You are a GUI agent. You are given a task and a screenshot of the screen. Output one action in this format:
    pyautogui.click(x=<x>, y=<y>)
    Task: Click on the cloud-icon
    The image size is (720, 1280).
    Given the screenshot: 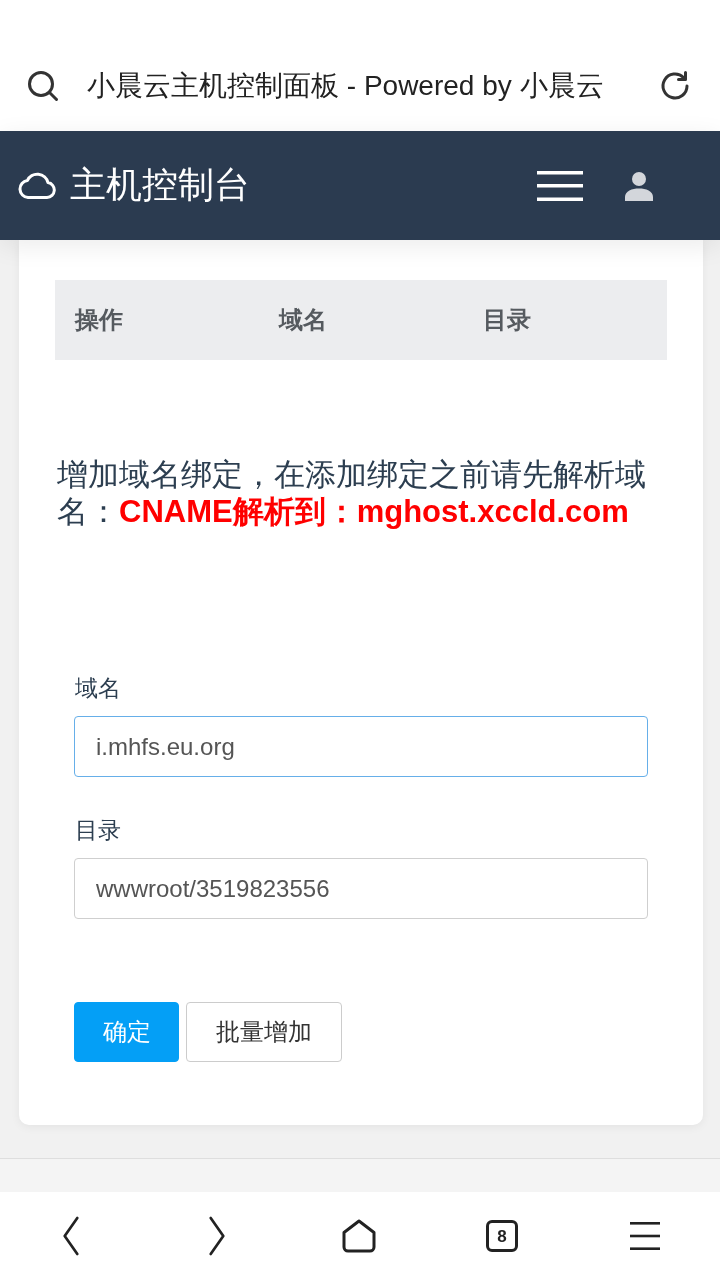 What is the action you would take?
    pyautogui.click(x=37, y=185)
    